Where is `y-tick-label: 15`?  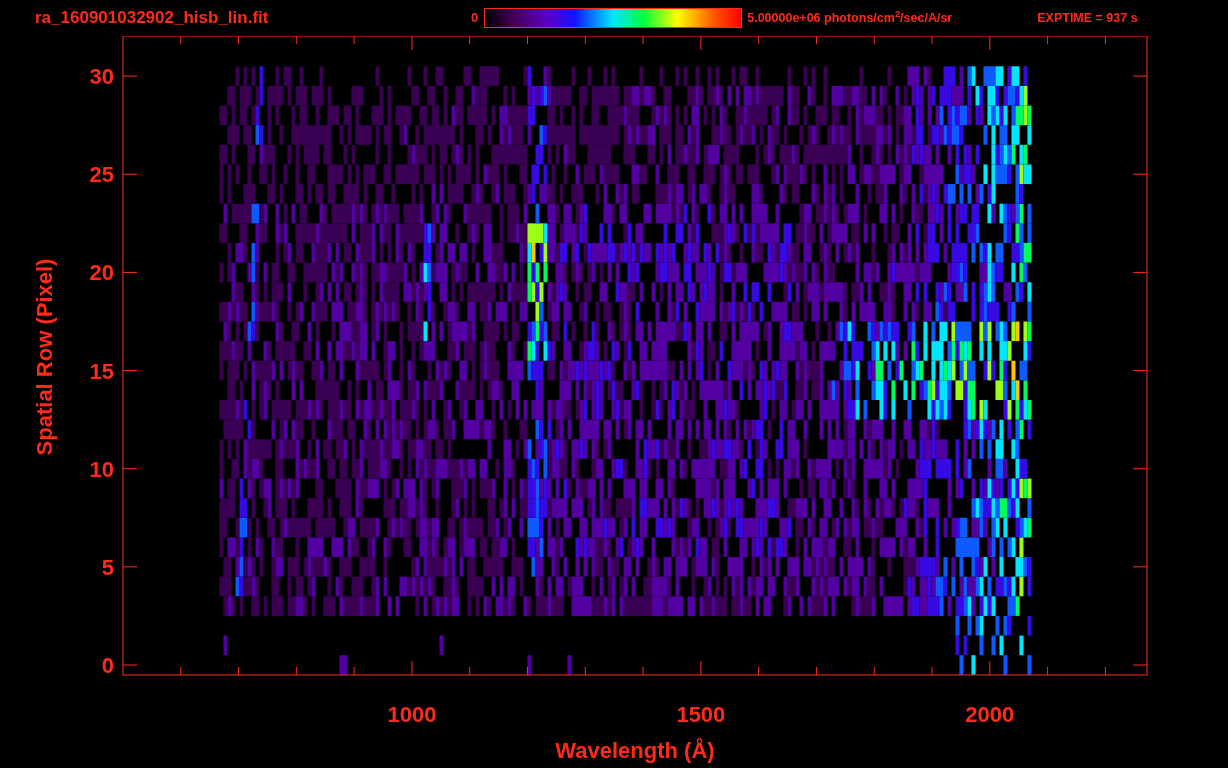 y-tick-label: 15 is located at coordinates (101, 371).